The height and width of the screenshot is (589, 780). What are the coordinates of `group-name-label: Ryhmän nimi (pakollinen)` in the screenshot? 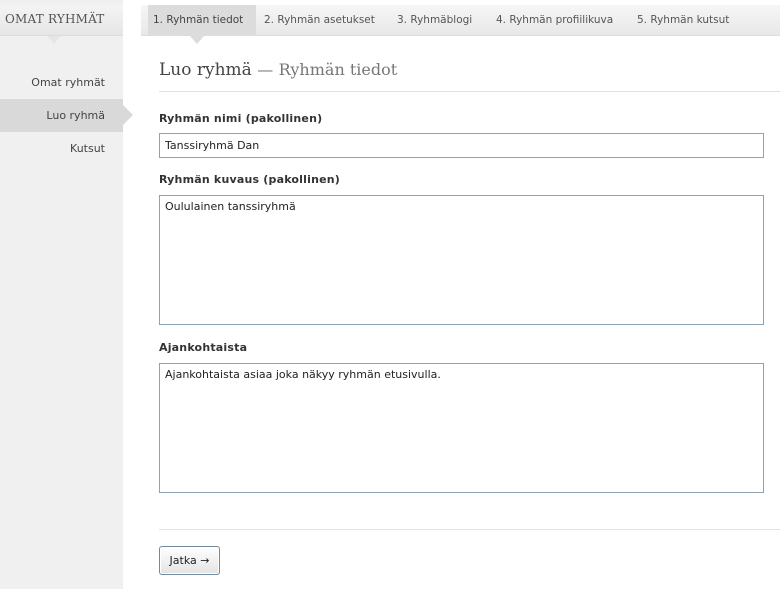 It's located at (241, 118).